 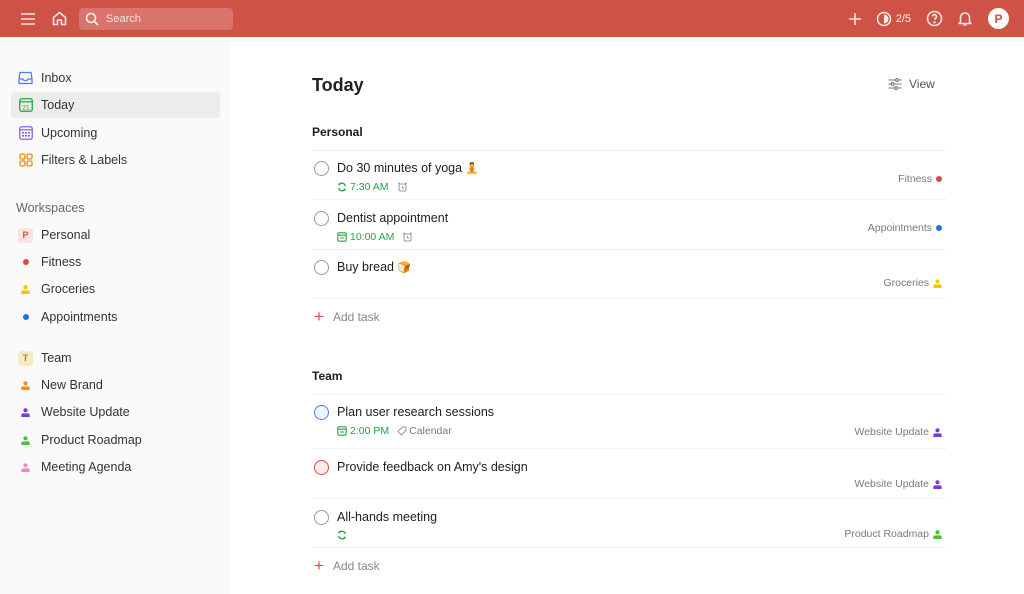 What do you see at coordinates (115, 385) in the screenshot?
I see `sidebar-project-new-brand: New Brand` at bounding box center [115, 385].